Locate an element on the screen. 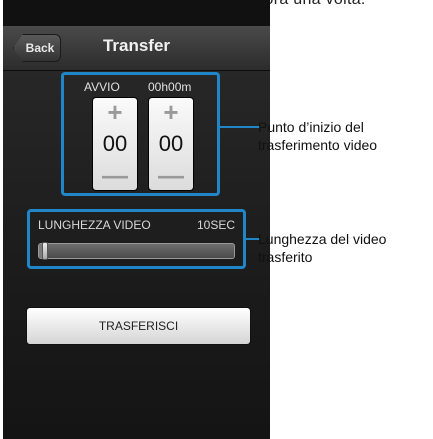 The width and height of the screenshot is (433, 439). minutes-value: 00 is located at coordinates (171, 143).